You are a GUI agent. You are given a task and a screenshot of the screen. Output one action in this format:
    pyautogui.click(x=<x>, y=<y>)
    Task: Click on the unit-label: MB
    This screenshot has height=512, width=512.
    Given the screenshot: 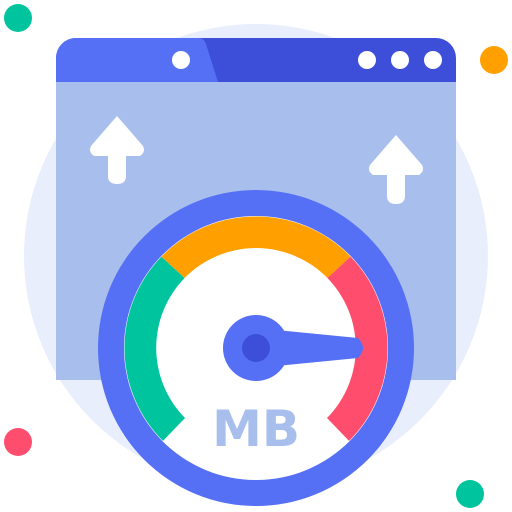 What is the action you would take?
    pyautogui.click(x=256, y=429)
    